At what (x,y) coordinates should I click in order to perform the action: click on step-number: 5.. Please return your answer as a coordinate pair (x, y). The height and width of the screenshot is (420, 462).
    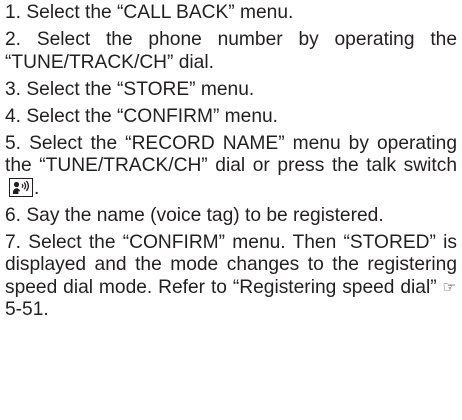
    Looking at the image, I should click on (13, 143).